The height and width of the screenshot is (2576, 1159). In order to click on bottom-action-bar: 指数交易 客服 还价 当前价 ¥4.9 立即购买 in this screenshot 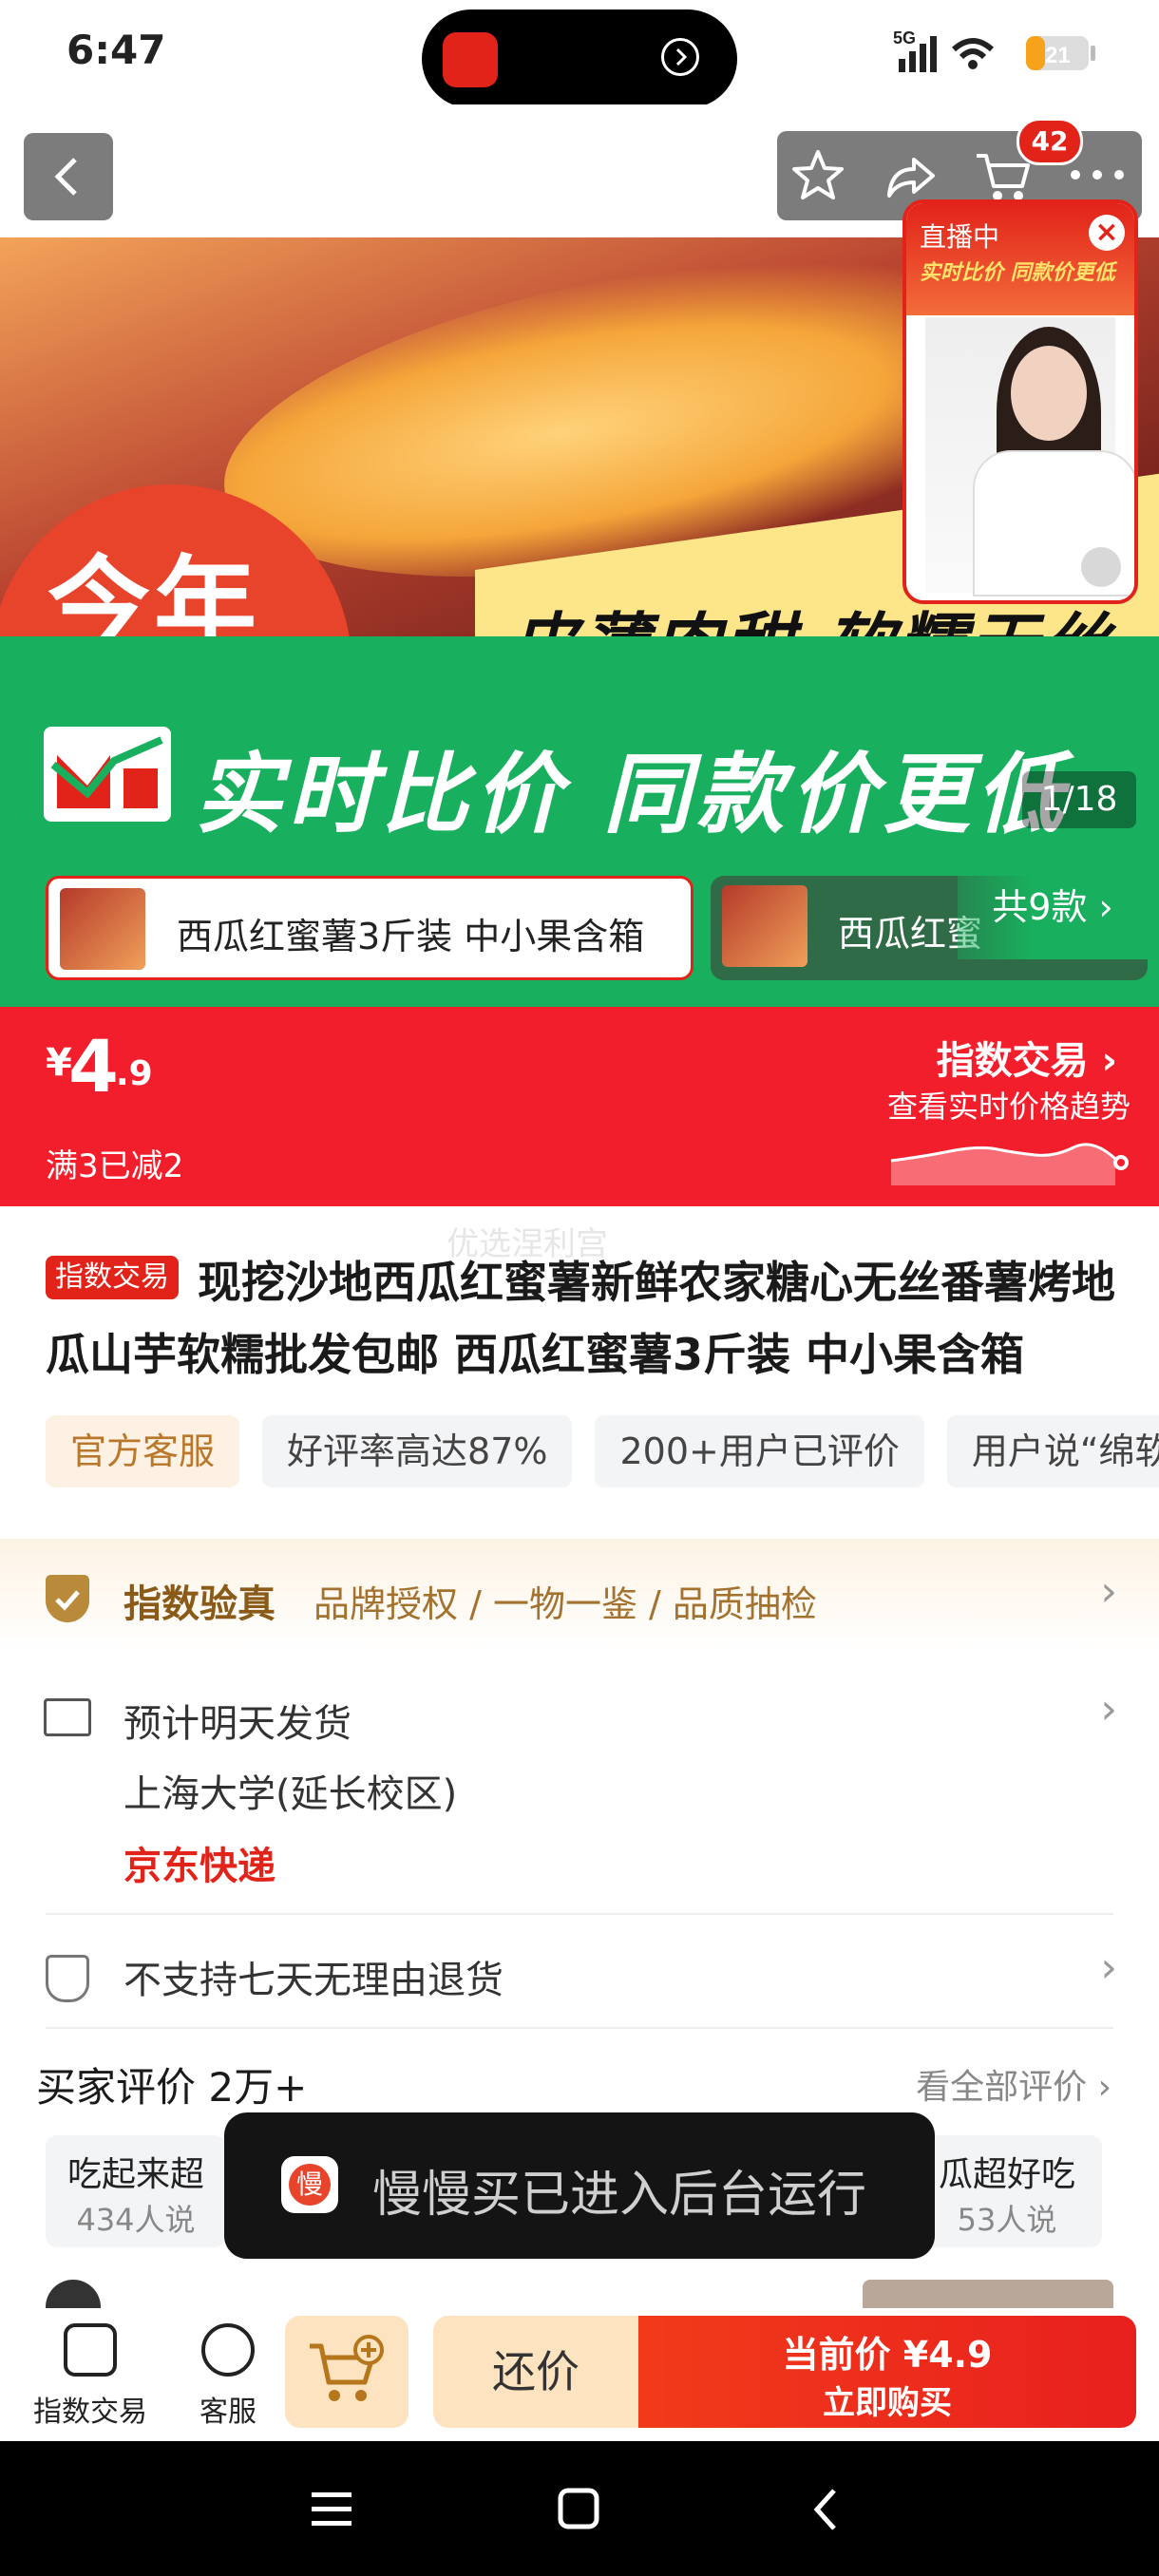, I will do `click(579, 2374)`.